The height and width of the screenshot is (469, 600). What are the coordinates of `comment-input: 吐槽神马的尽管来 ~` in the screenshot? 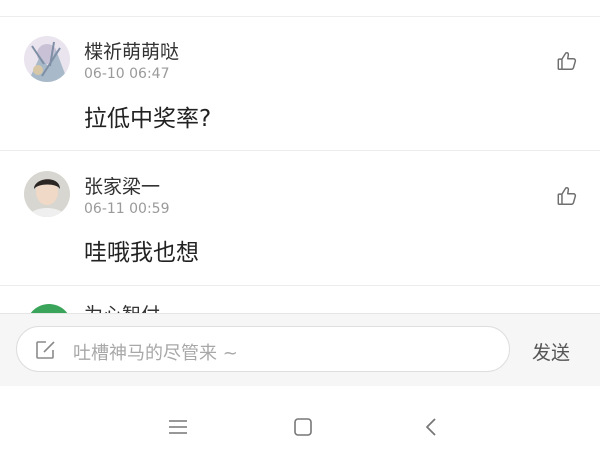 It's located at (263, 349).